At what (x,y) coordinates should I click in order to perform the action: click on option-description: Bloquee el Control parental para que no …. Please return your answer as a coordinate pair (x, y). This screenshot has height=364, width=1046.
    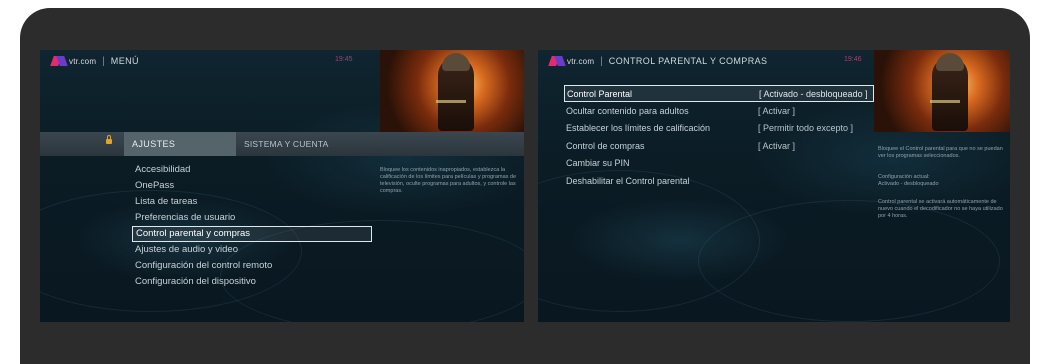
    Looking at the image, I should click on (940, 152).